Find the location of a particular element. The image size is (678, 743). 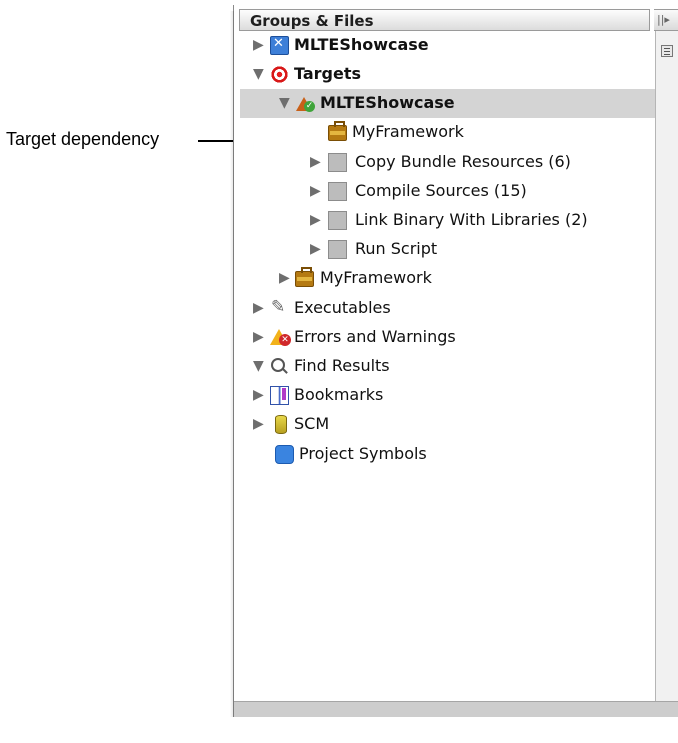

detail-view-icon is located at coordinates (667, 51).